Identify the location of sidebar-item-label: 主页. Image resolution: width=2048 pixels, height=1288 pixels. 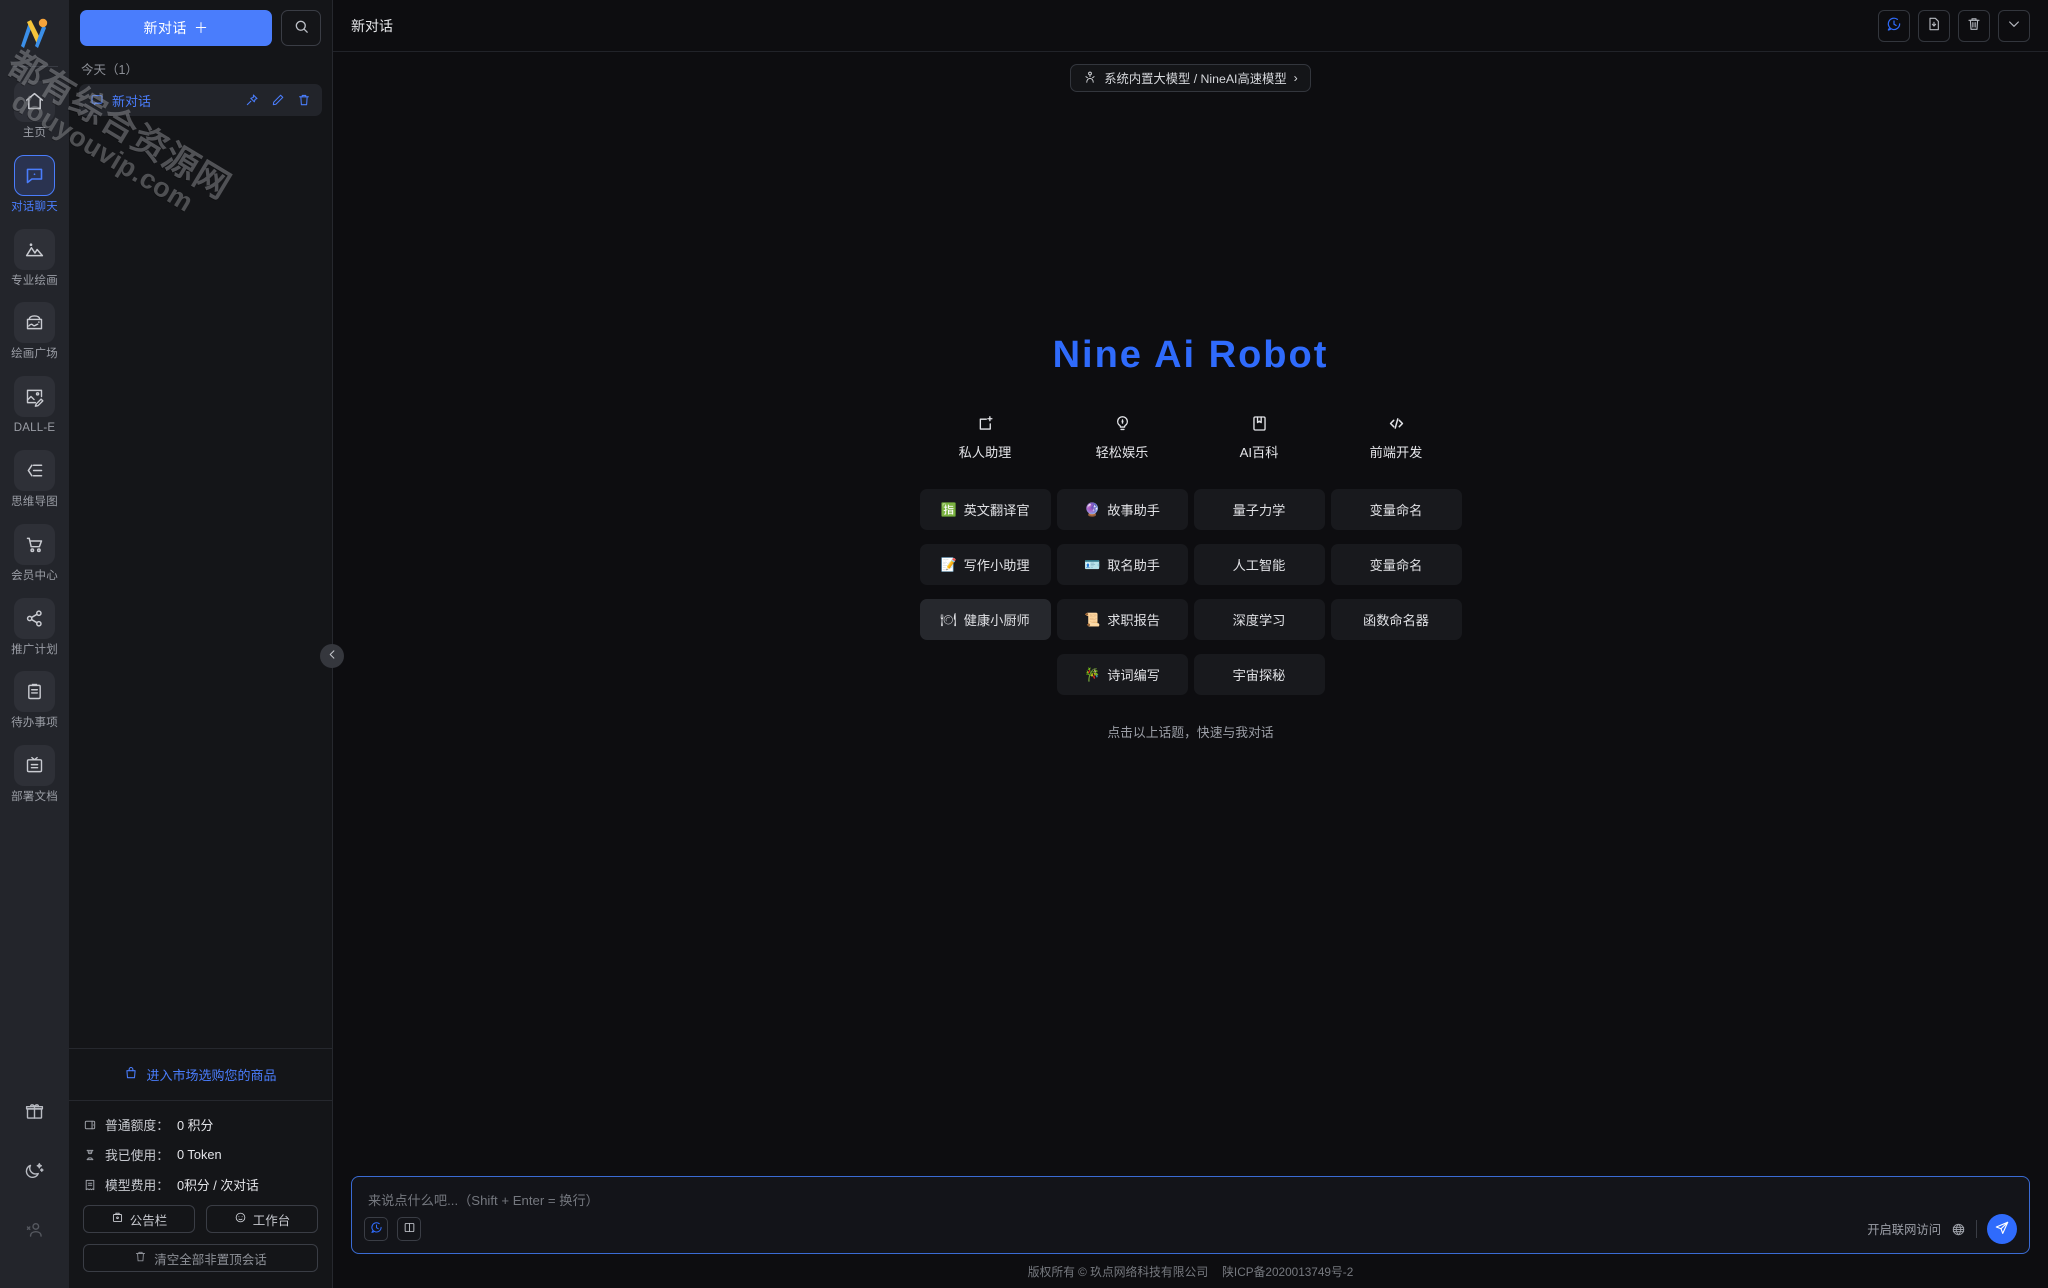
(34, 133).